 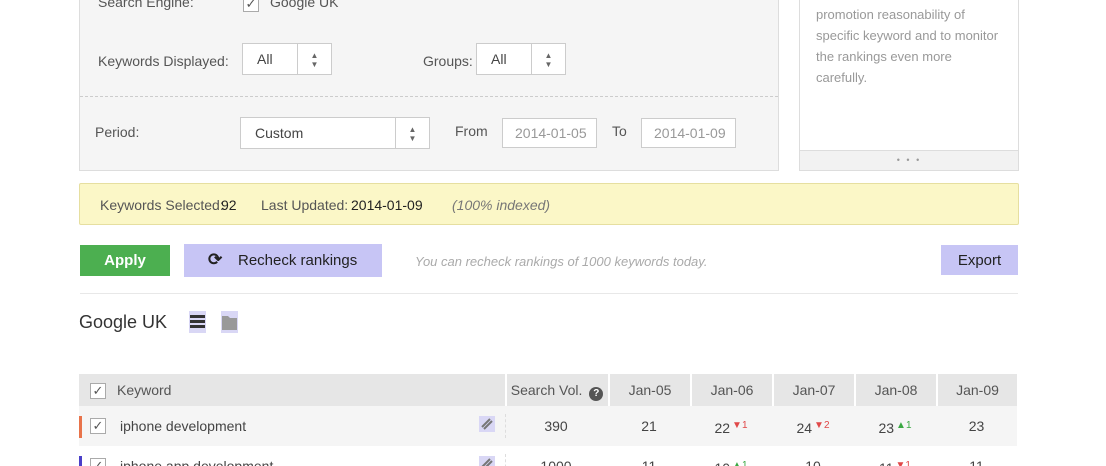 What do you see at coordinates (813, 456) in the screenshot?
I see `rank-cell: 10` at bounding box center [813, 456].